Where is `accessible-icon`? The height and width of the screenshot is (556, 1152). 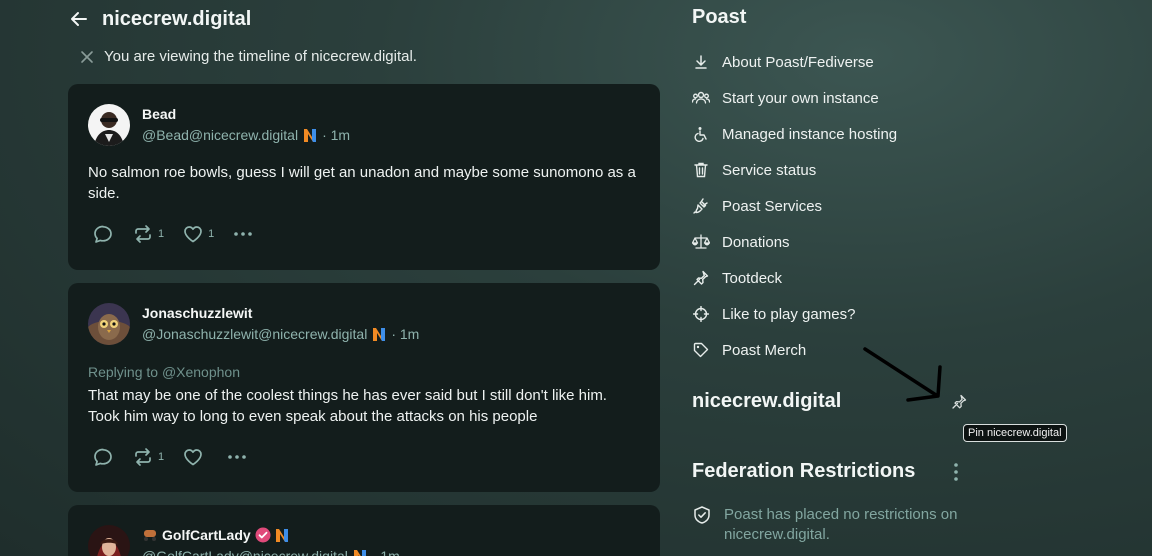 accessible-icon is located at coordinates (701, 134).